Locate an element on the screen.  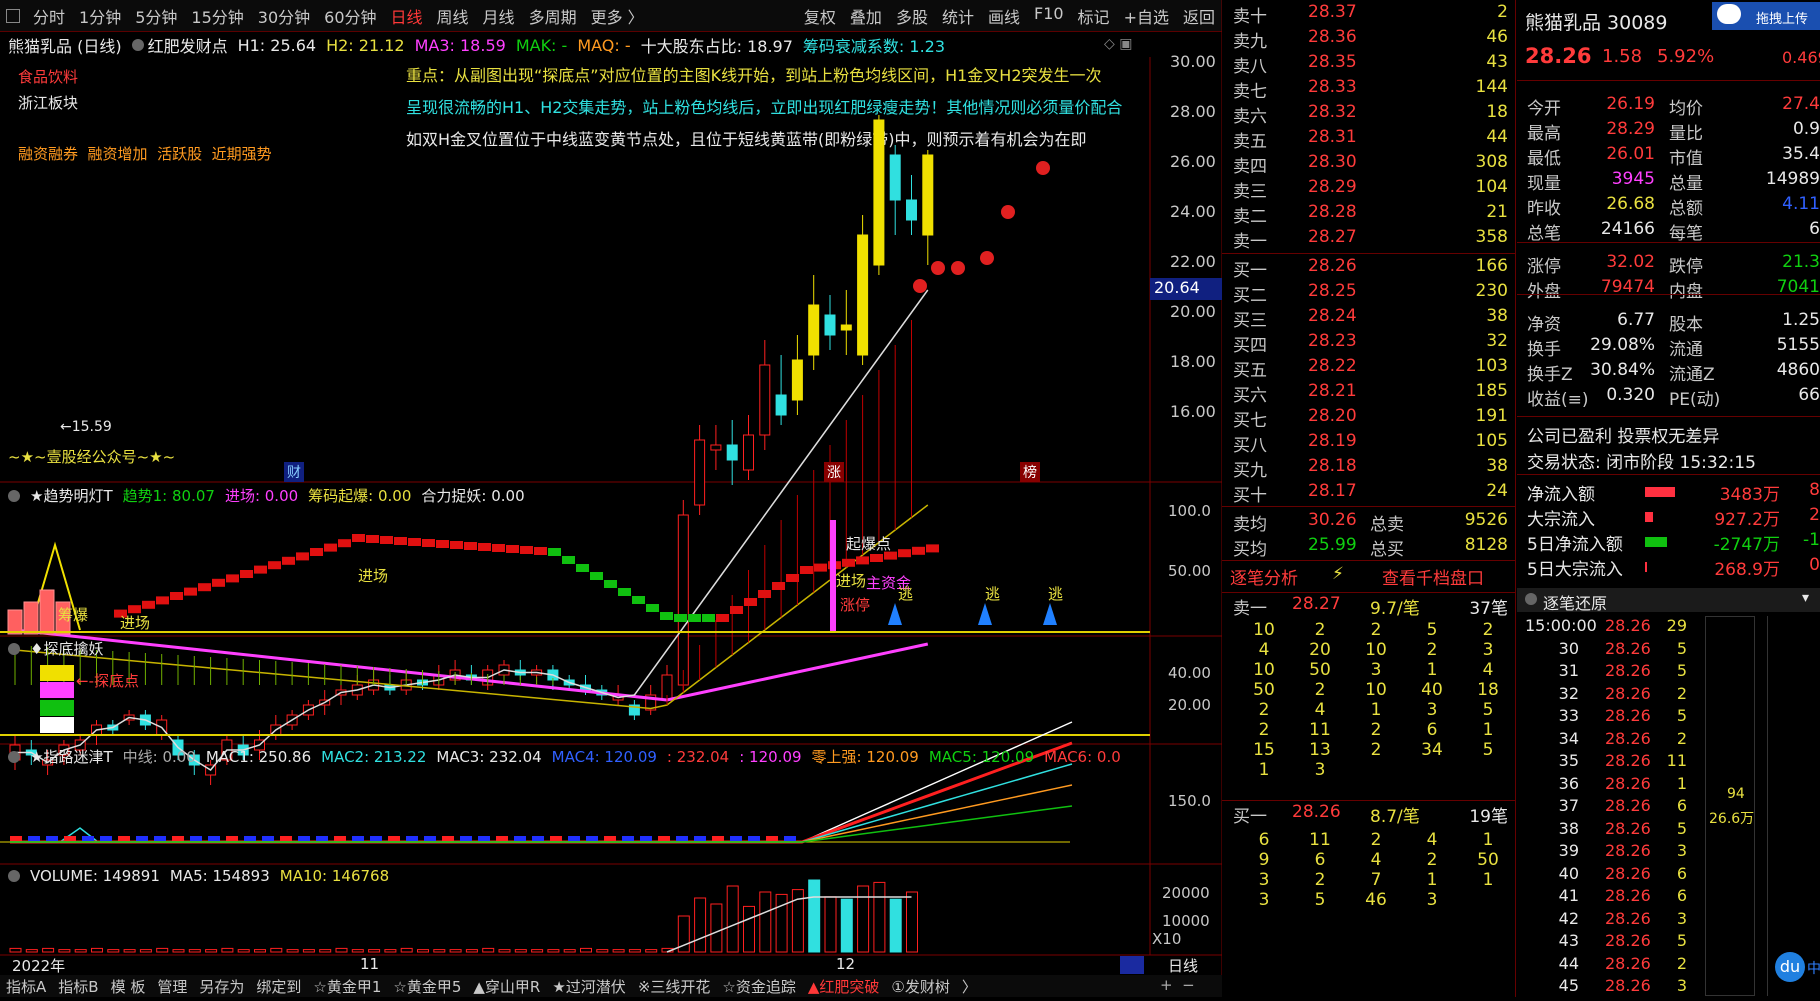
trace-collapse-icon: ▾ is located at coordinates (1805, 598).